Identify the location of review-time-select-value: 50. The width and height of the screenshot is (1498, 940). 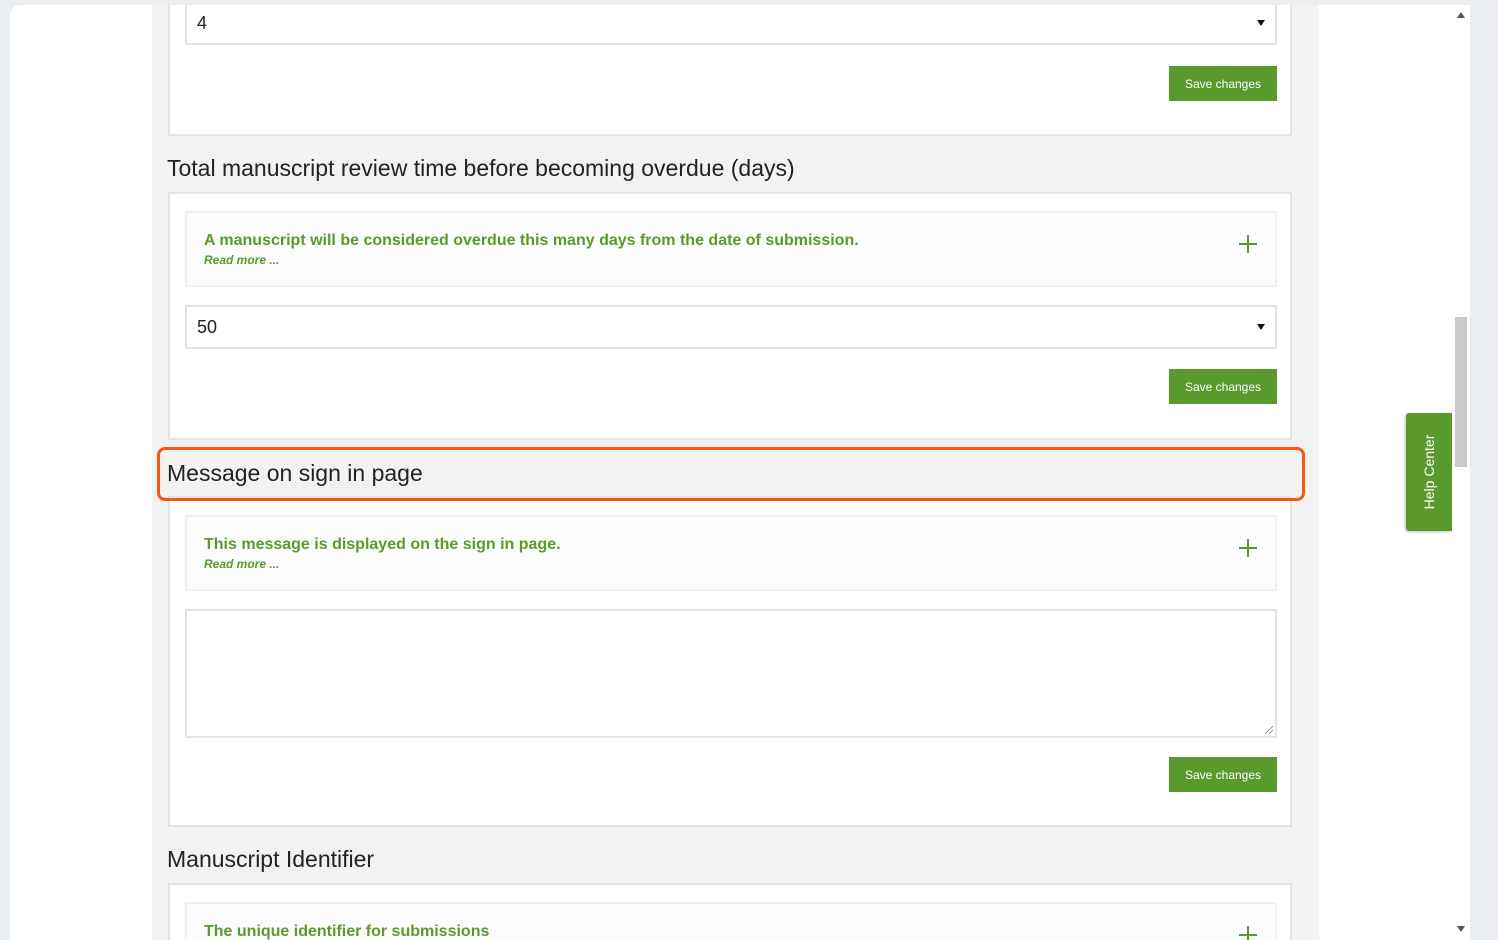
(207, 327).